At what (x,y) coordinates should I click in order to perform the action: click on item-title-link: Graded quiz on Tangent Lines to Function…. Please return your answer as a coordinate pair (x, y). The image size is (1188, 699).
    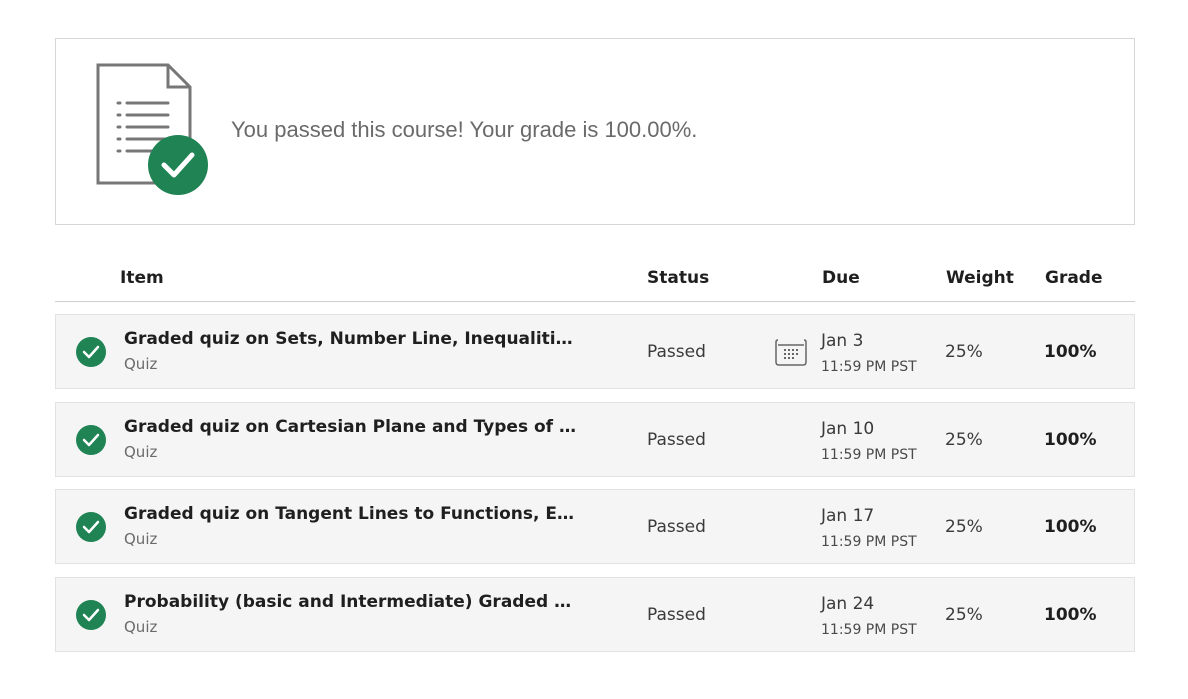
    Looking at the image, I should click on (354, 514).